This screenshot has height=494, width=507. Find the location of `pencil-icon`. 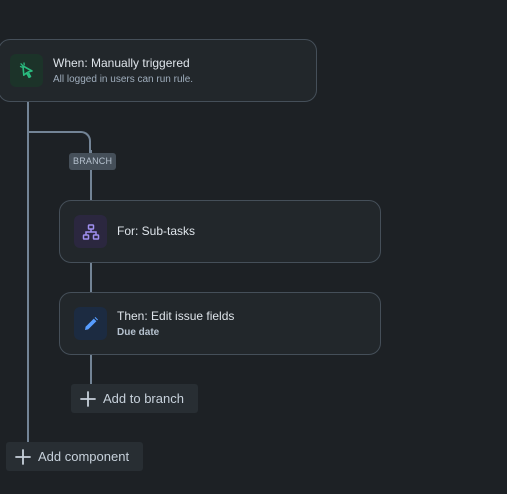

pencil-icon is located at coordinates (91, 323).